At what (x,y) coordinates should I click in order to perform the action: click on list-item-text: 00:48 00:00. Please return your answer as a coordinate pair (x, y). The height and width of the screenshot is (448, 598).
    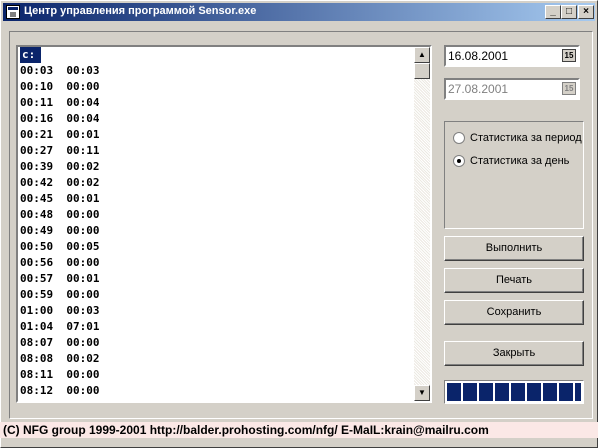
    Looking at the image, I should click on (60, 214).